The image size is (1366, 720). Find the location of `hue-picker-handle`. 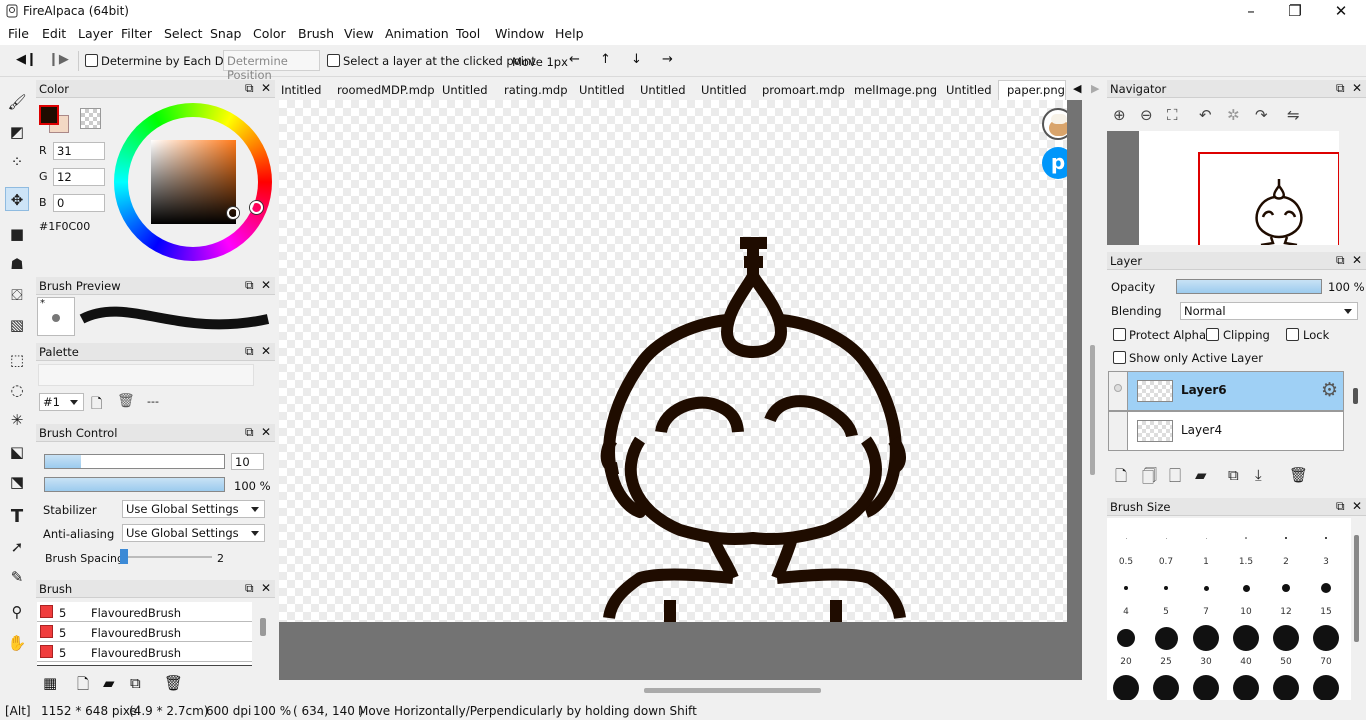

hue-picker-handle is located at coordinates (256, 207).